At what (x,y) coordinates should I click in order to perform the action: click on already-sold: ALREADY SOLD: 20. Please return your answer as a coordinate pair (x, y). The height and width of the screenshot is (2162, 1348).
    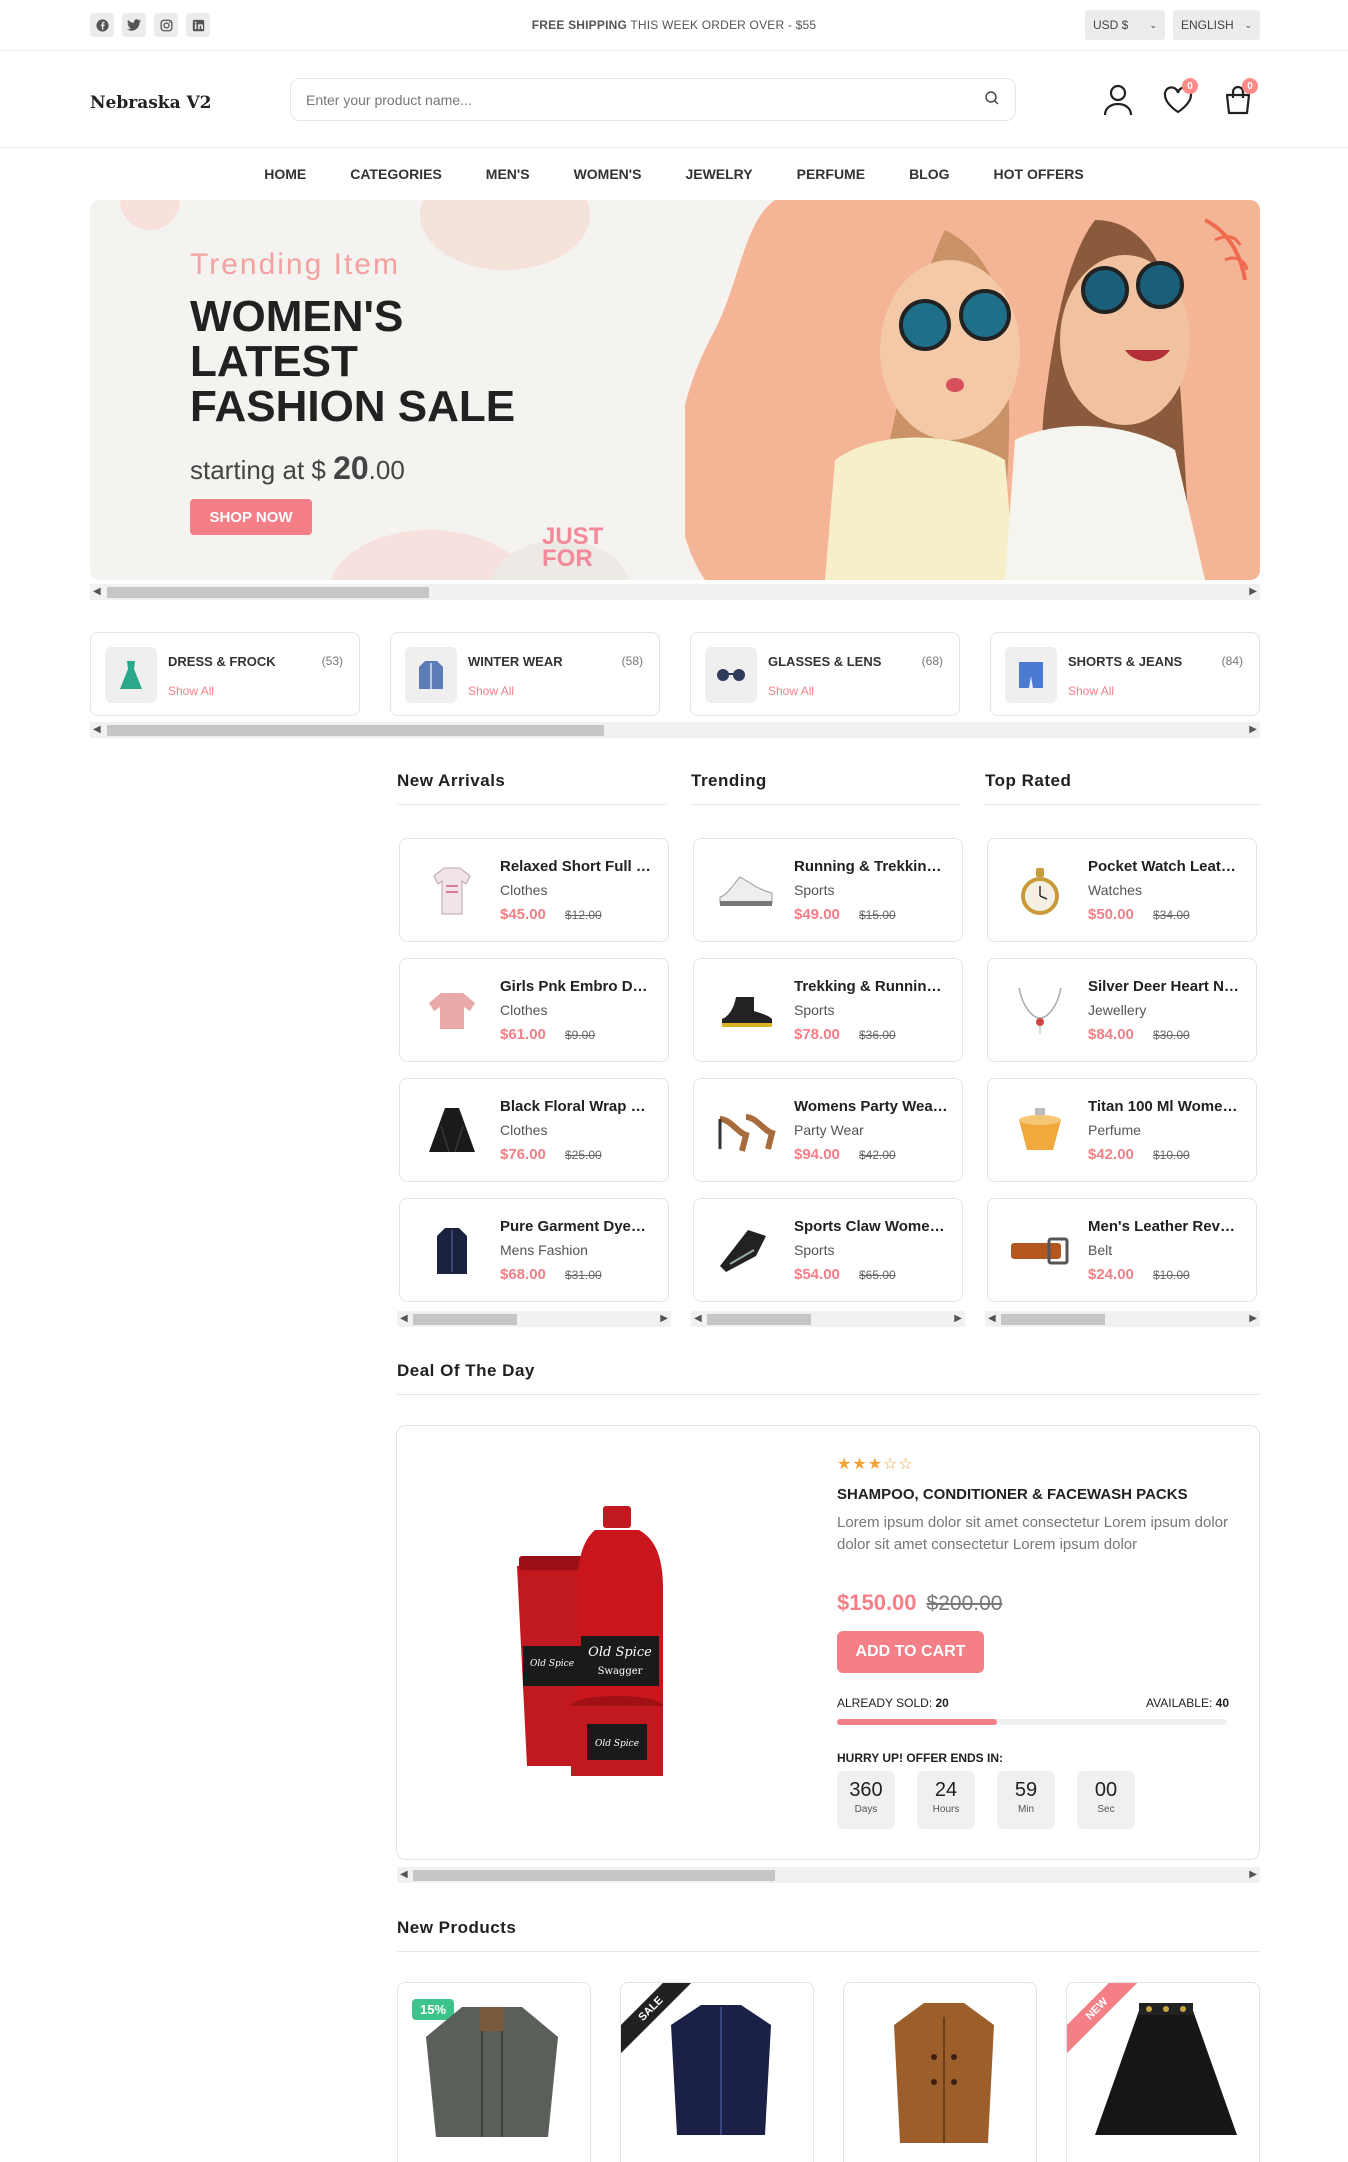
    Looking at the image, I should click on (893, 1703).